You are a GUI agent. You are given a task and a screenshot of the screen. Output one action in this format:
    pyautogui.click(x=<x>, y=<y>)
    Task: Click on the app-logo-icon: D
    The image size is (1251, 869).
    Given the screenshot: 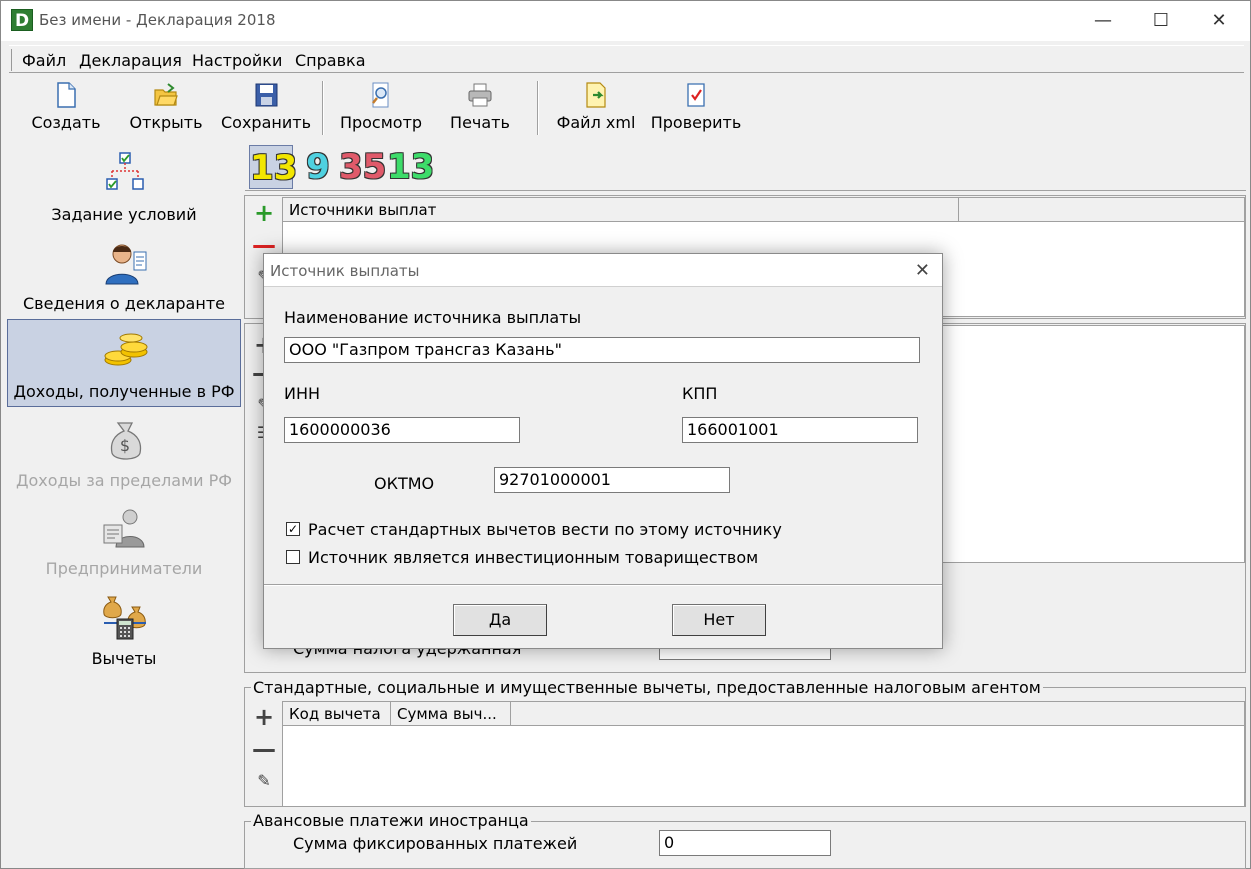 What is the action you would take?
    pyautogui.click(x=22, y=20)
    